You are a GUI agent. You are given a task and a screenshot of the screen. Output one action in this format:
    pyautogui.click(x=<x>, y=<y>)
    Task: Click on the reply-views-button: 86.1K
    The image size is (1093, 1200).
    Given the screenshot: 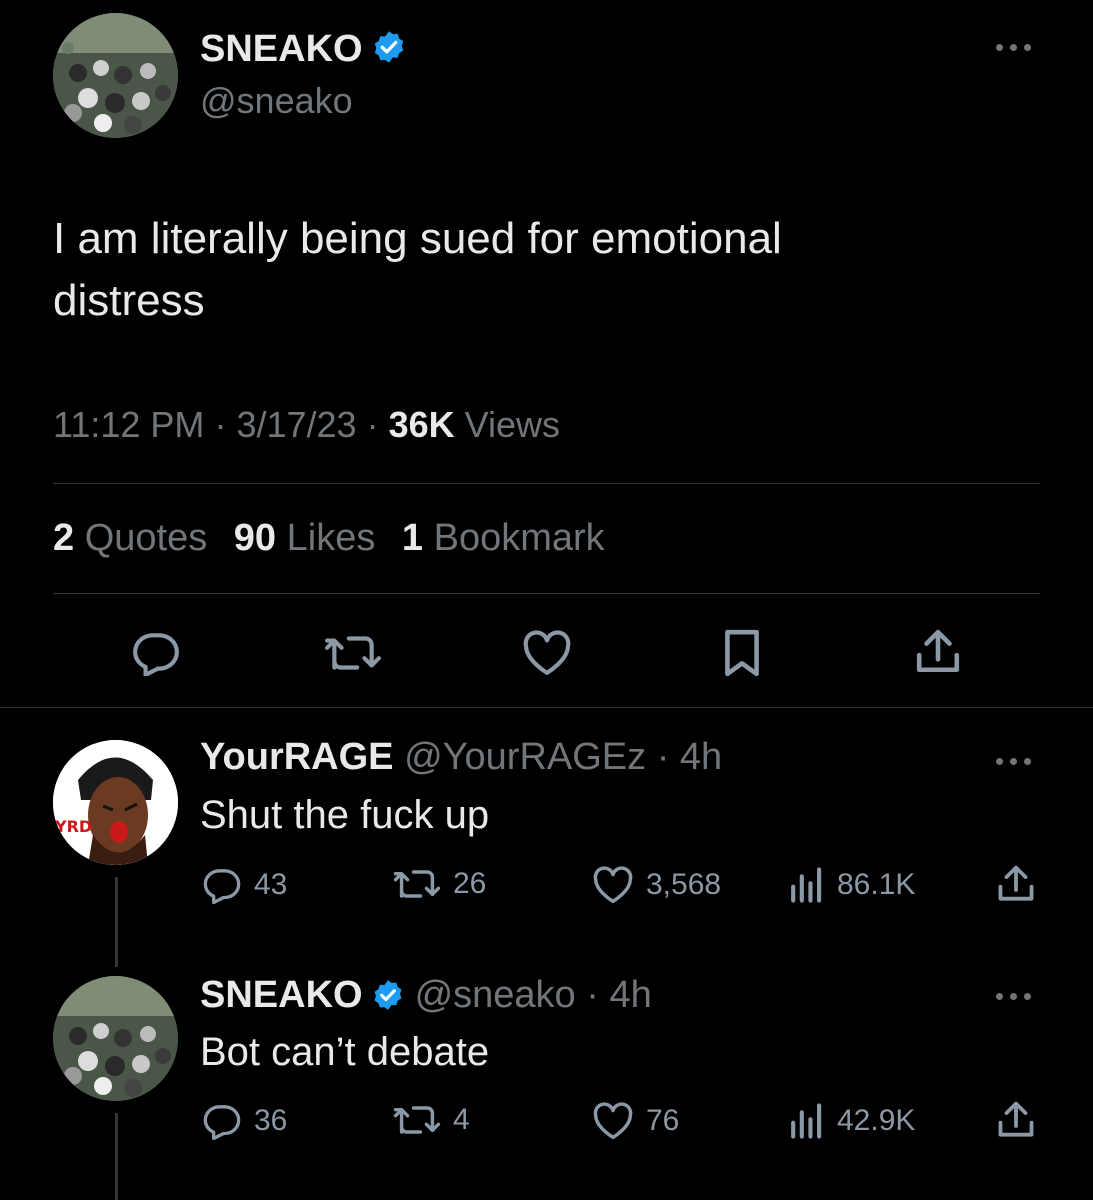 What is the action you would take?
    pyautogui.click(x=852, y=885)
    